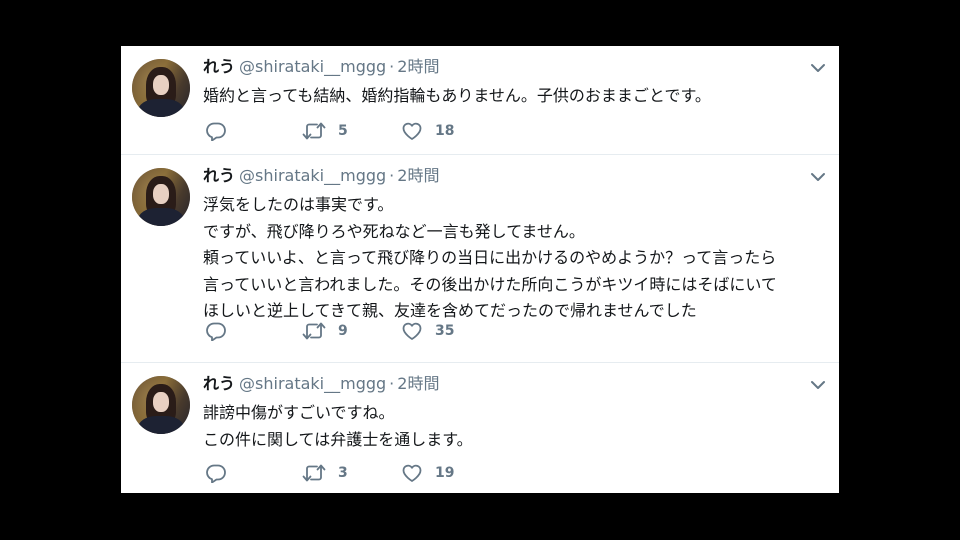  I want to click on tweet-text-line: 婚約と言っても結納、婚約指輪もありません。子供のおままごとです。, so click(457, 95).